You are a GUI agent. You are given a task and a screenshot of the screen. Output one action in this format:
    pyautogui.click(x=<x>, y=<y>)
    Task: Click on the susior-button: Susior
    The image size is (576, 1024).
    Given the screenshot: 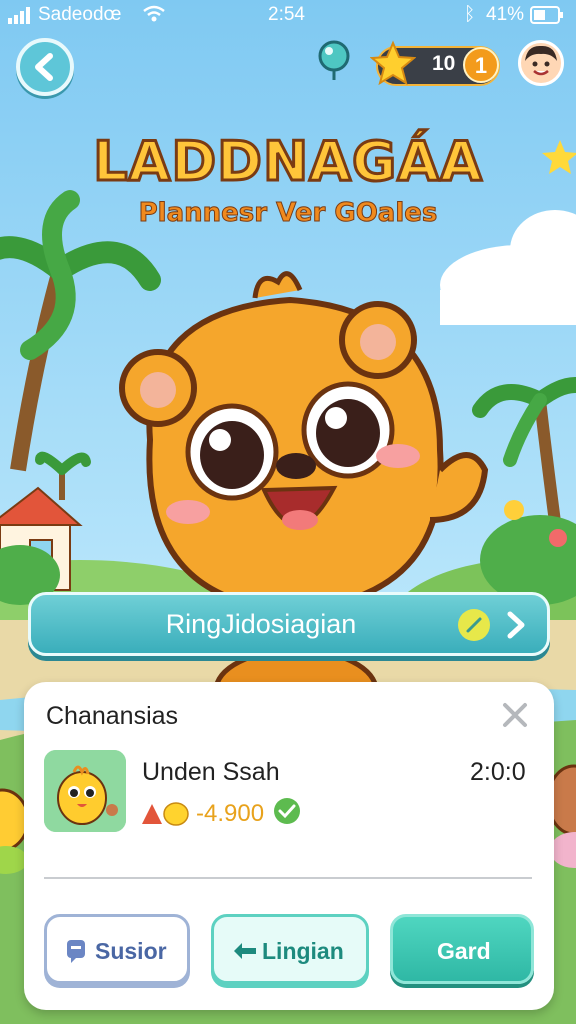 What is the action you would take?
    pyautogui.click(x=117, y=949)
    